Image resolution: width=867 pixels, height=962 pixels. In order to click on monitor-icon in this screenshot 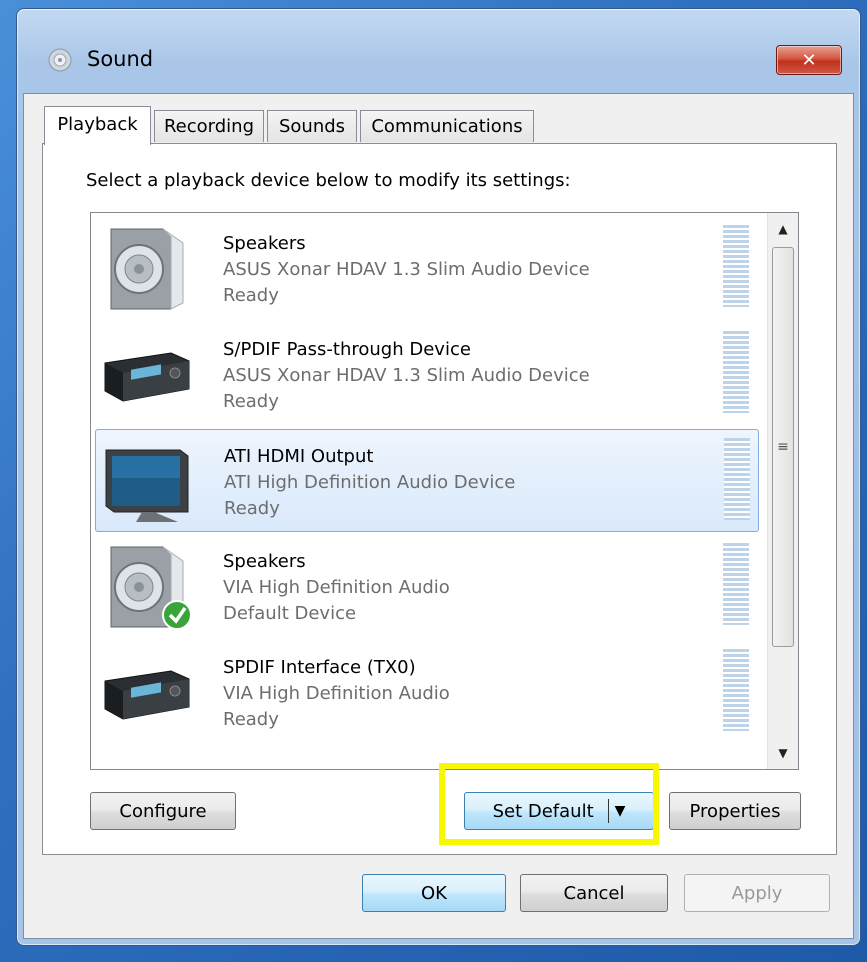, I will do `click(147, 485)`.